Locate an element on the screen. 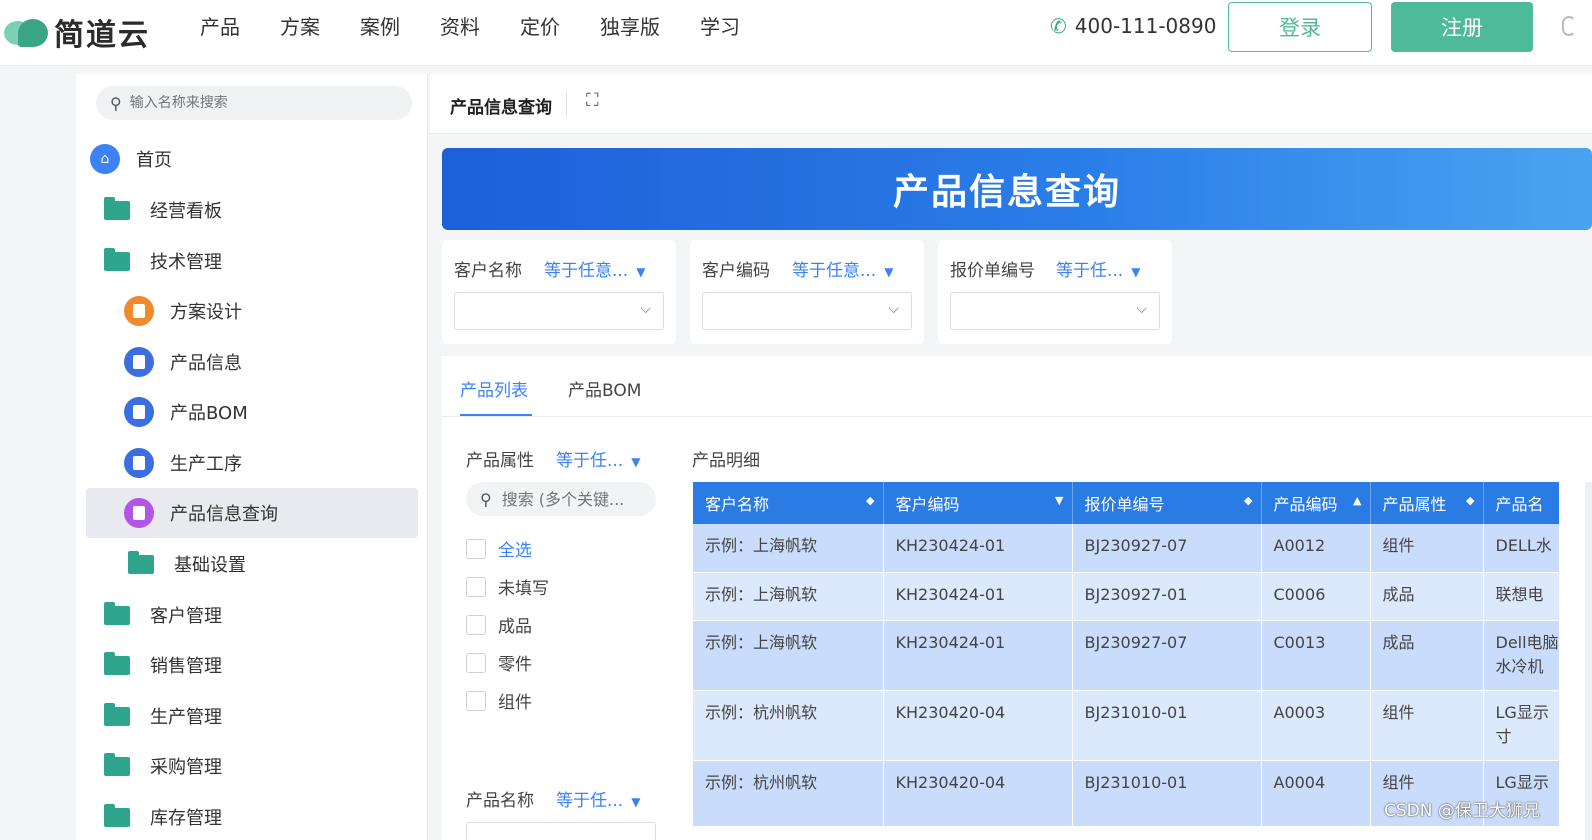  home-icon: ⌂ is located at coordinates (105, 159).